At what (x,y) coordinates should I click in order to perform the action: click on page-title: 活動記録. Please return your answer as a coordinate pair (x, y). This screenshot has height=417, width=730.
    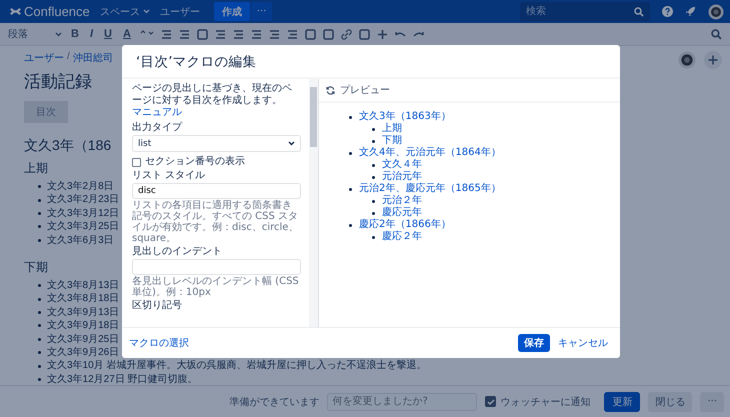
    Looking at the image, I should click on (58, 81).